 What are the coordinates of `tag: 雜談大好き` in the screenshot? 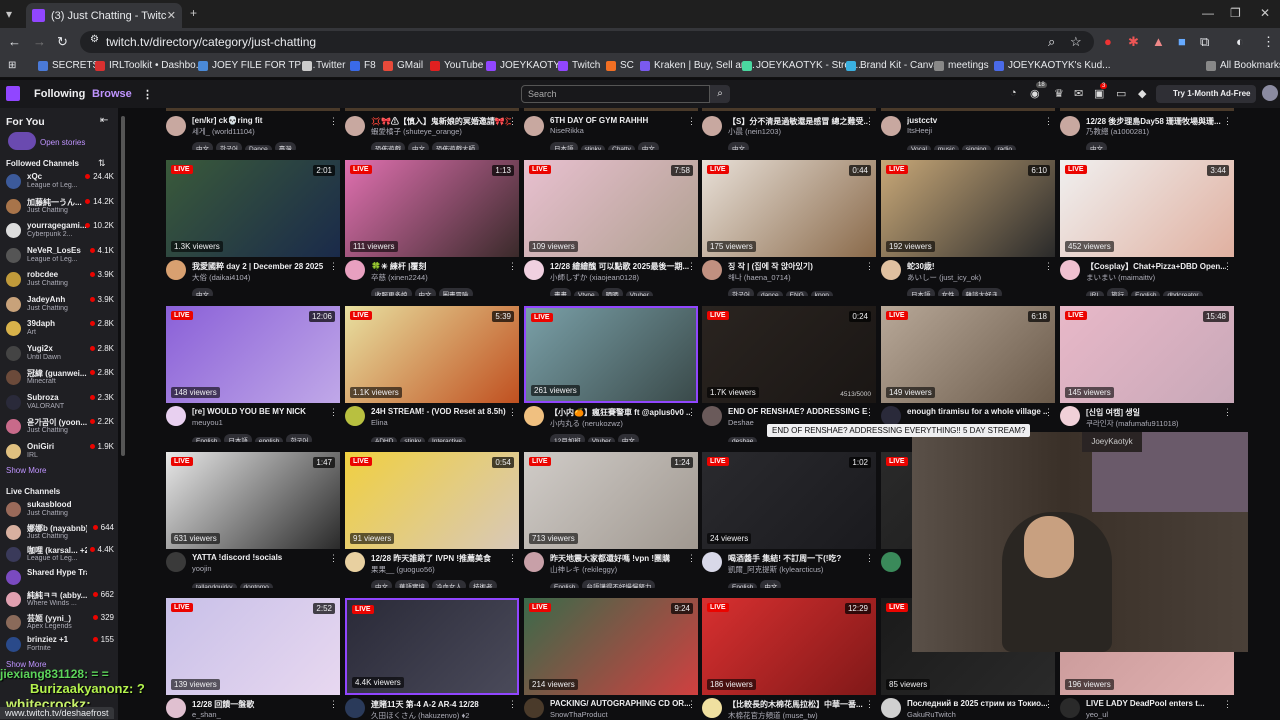 It's located at (981, 292).